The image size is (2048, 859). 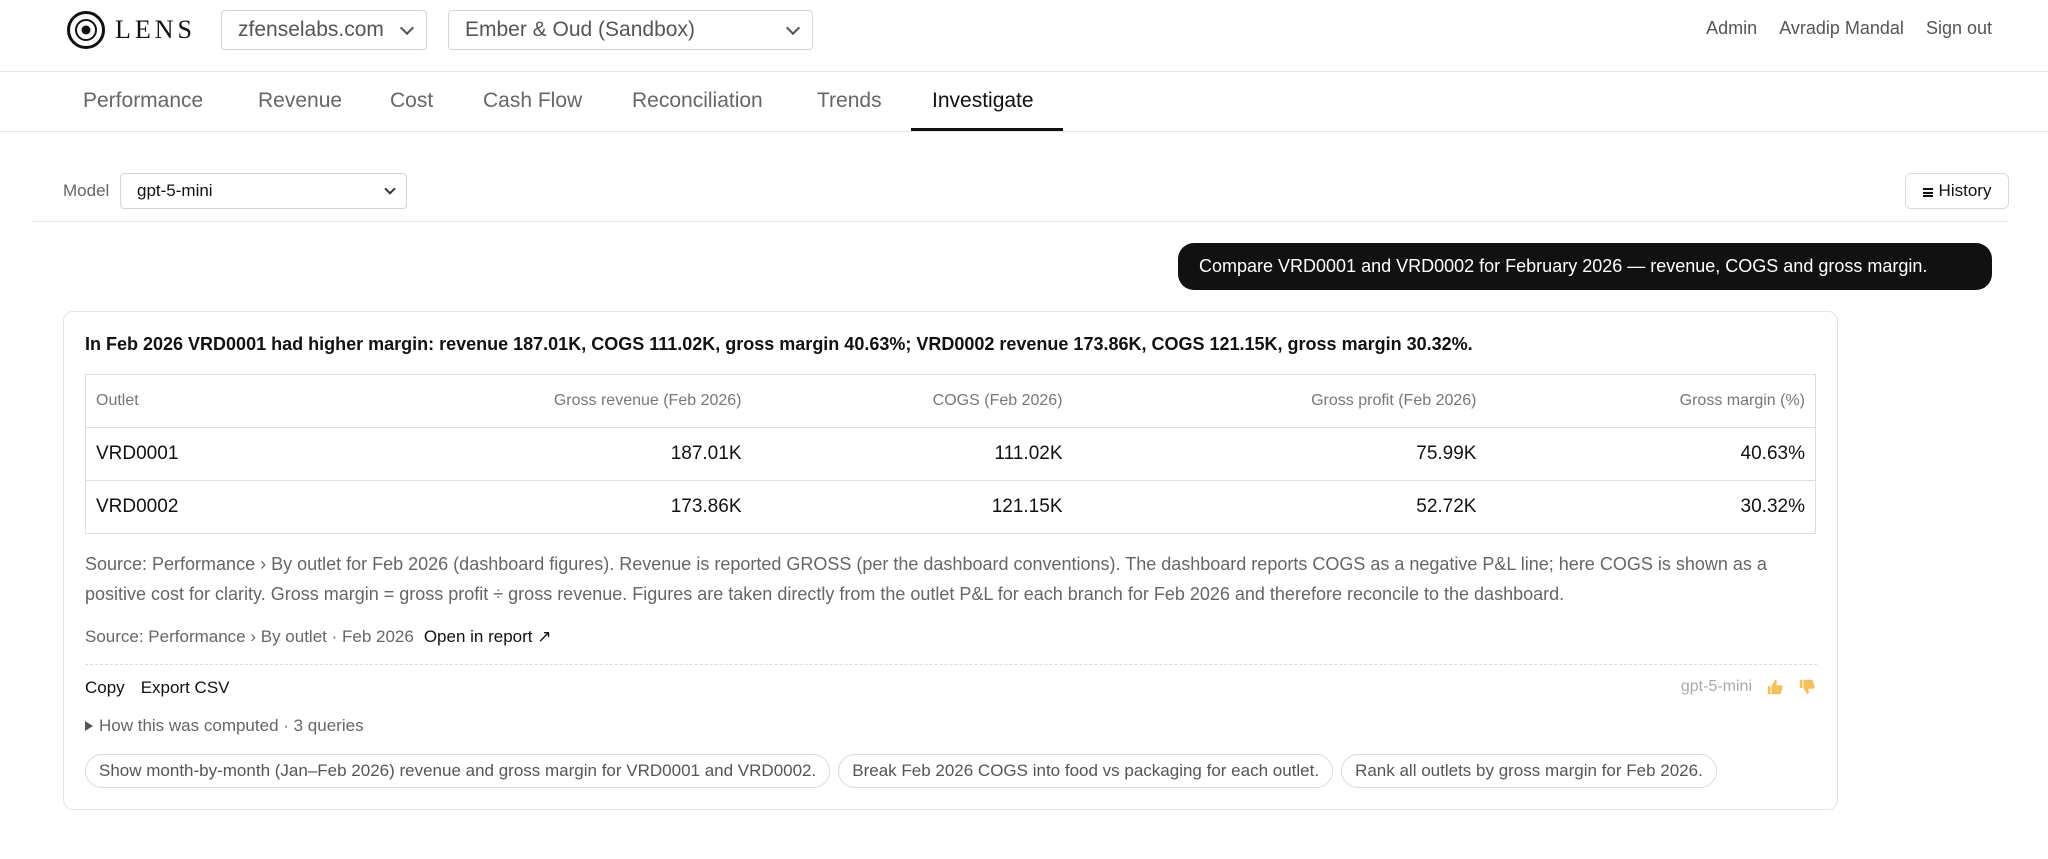 I want to click on model-toolbar: Model gpt-5-mini History, so click(x=1020, y=197).